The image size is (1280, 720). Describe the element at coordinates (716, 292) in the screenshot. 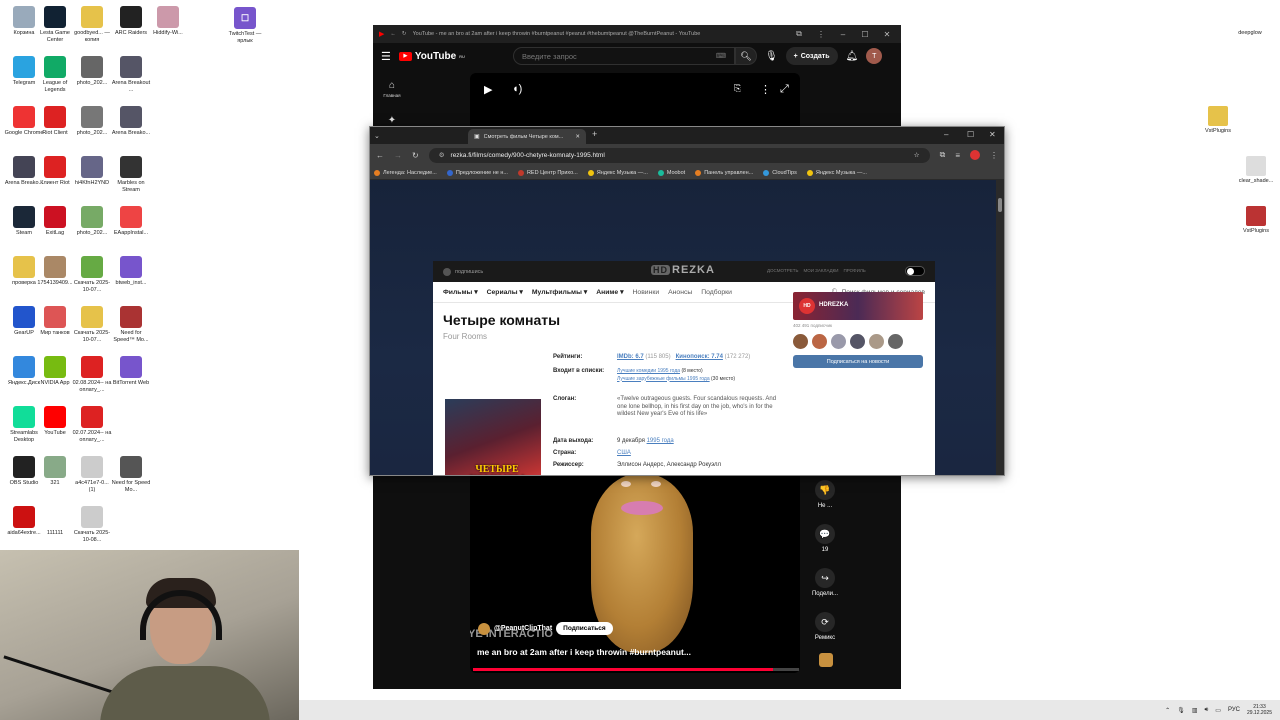

I see `rezka-nav-item: Подборки` at that location.